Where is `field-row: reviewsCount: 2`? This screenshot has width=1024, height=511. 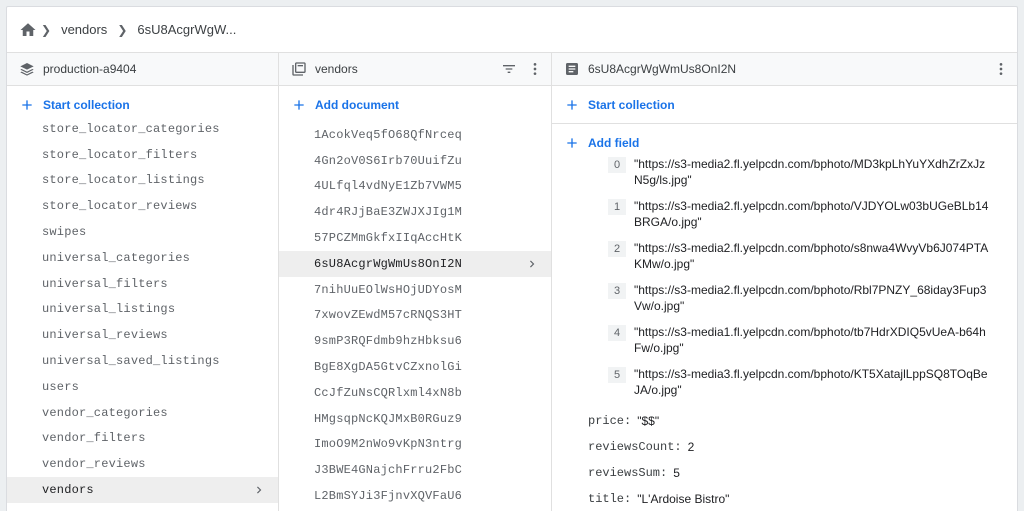
field-row: reviewsCount: 2 is located at coordinates (796, 447).